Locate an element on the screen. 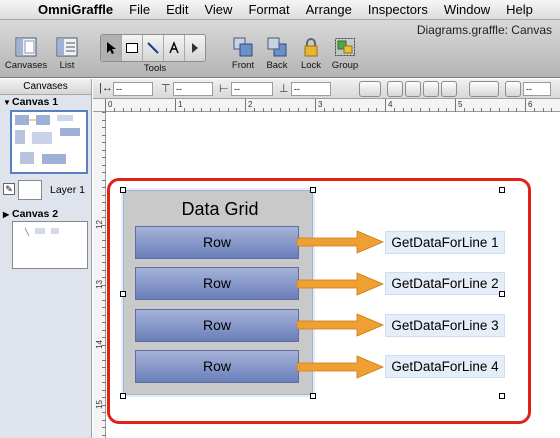 Image resolution: width=560 pixels, height=438 pixels. disclosure-right-icon: ▶ is located at coordinates (7, 215).